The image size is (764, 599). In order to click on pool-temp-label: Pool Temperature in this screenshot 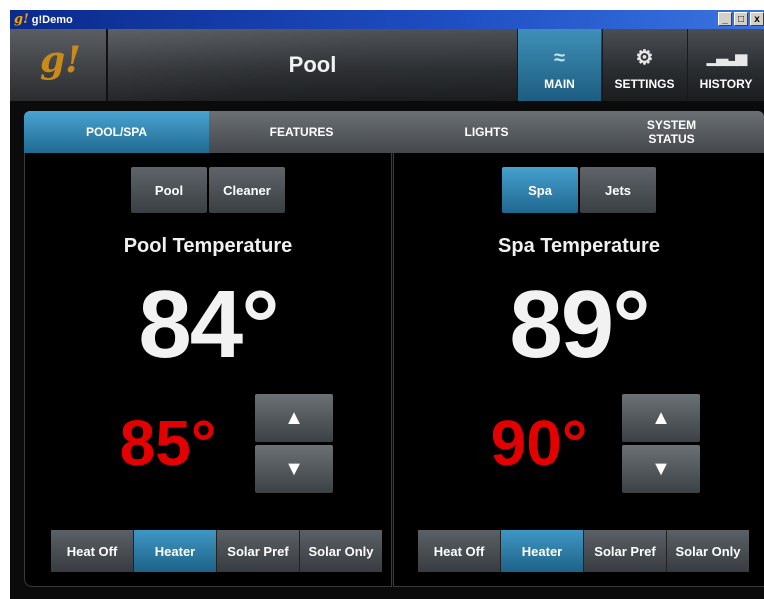, I will do `click(208, 246)`.